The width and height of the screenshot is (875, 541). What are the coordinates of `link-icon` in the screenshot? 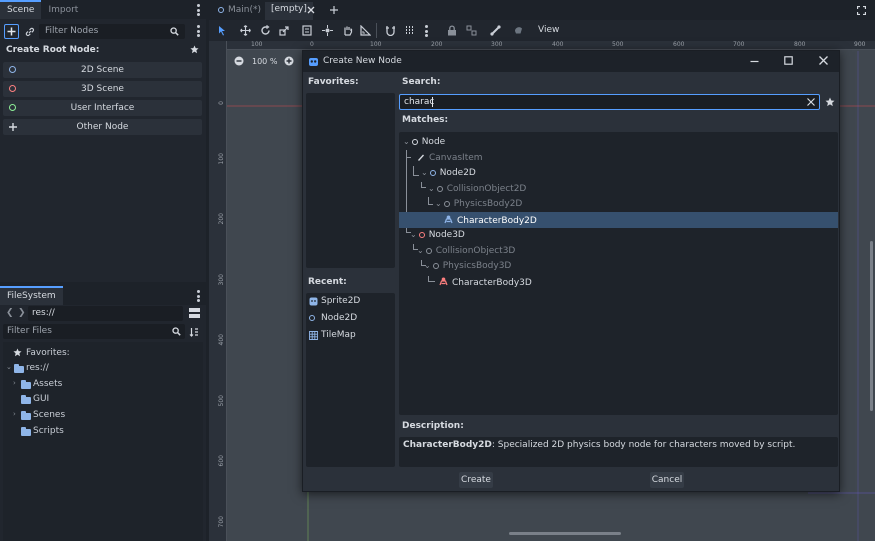 It's located at (30, 32).